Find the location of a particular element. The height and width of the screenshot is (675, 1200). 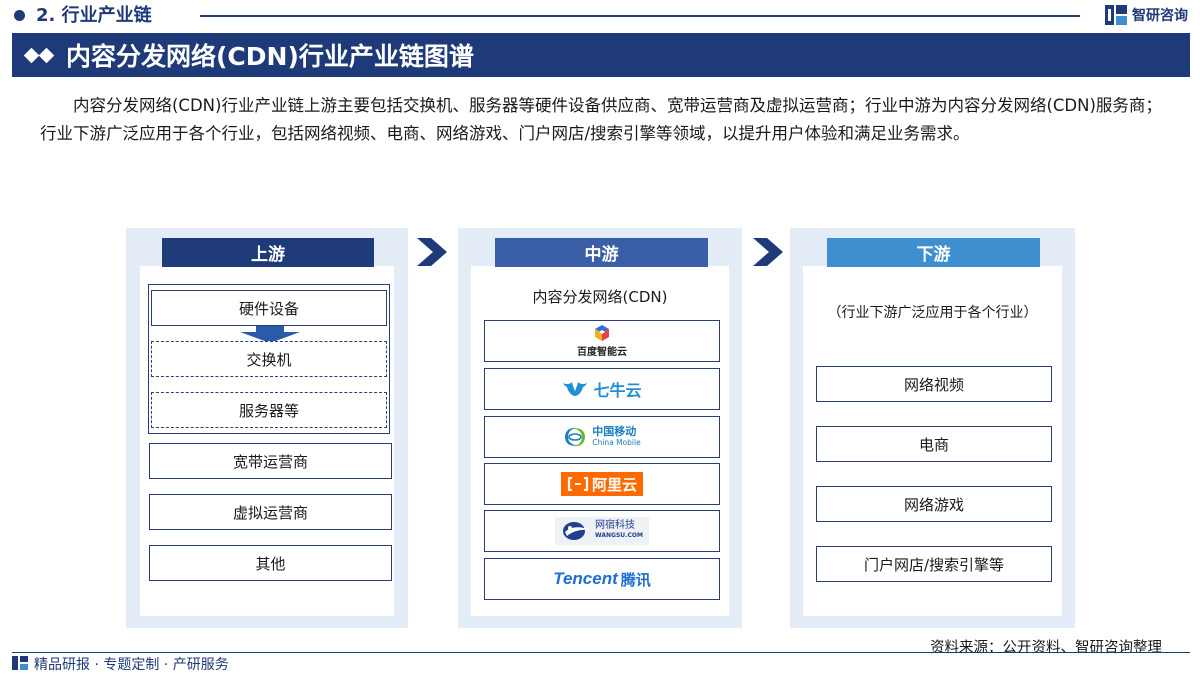

other-box: 其他 is located at coordinates (270, 563).